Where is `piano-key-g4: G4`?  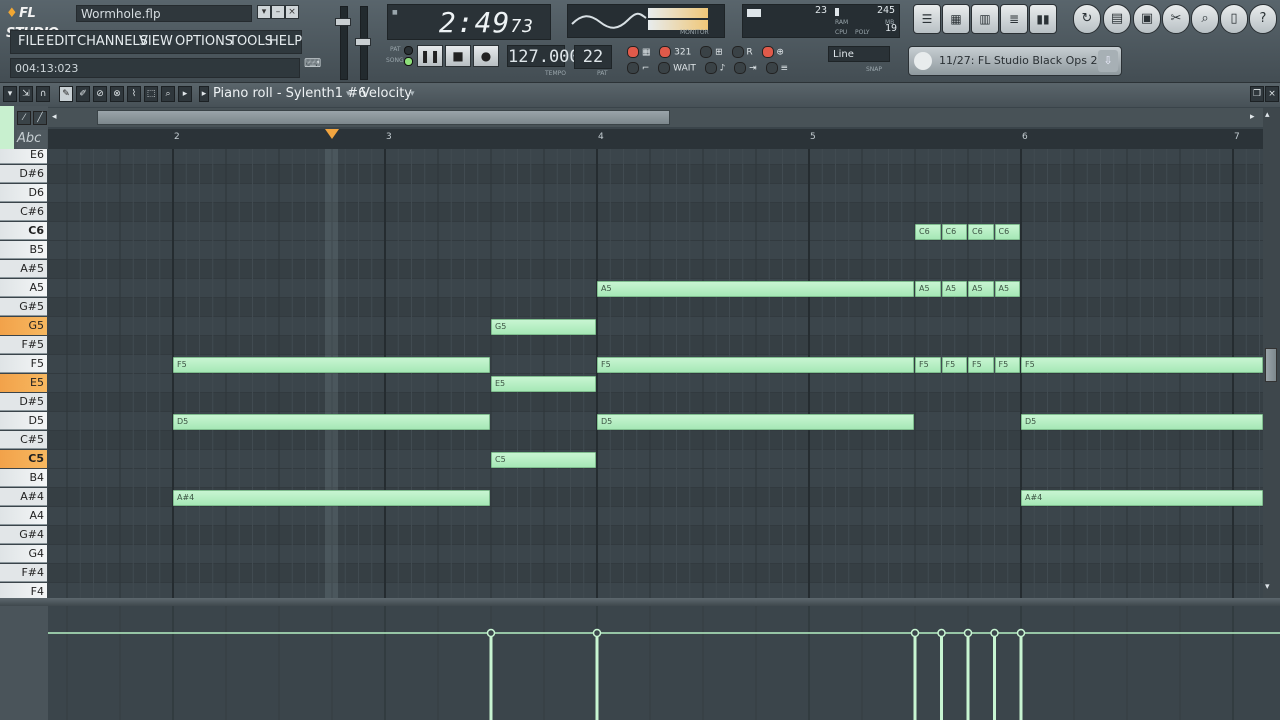 piano-key-g4: G4 is located at coordinates (23, 554).